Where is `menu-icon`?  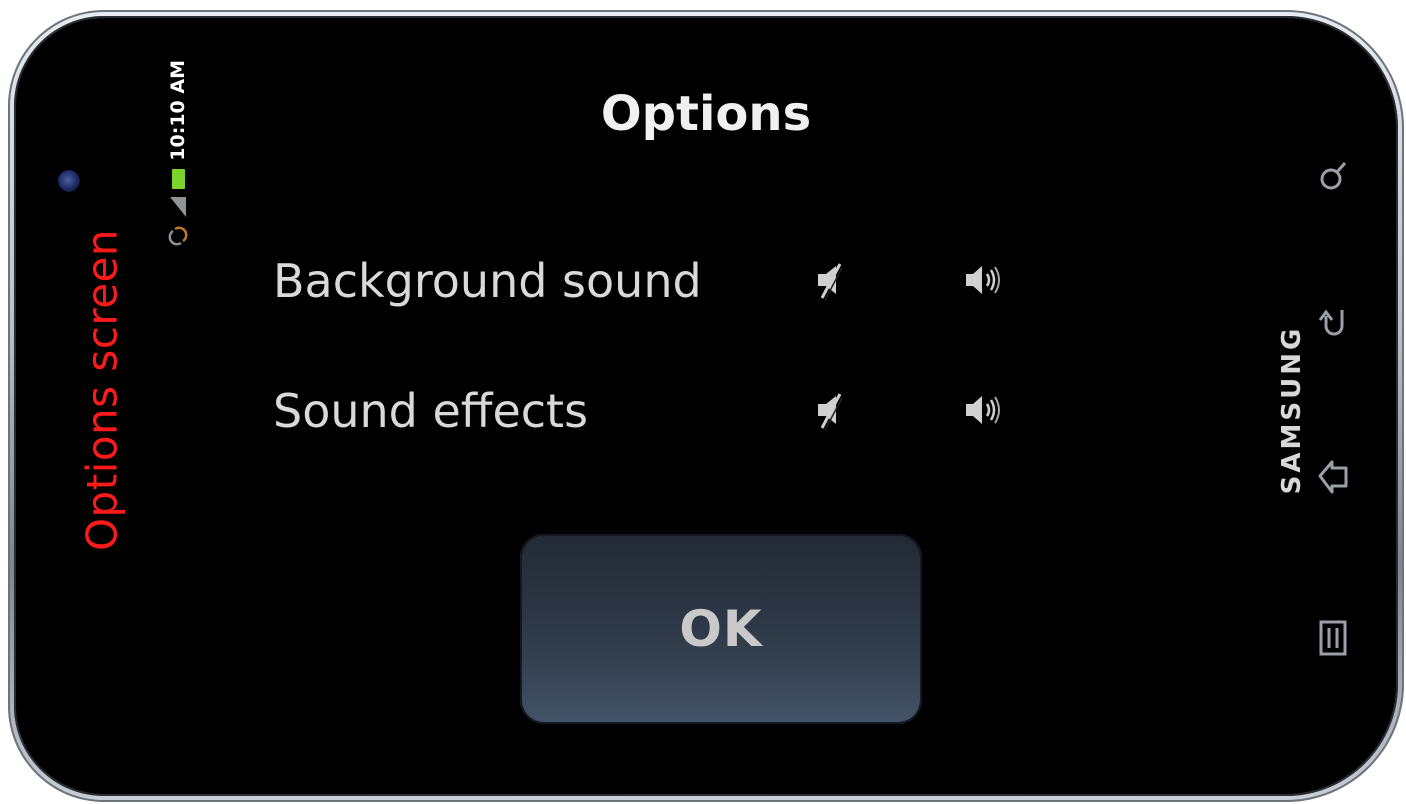
menu-icon is located at coordinates (1333, 637).